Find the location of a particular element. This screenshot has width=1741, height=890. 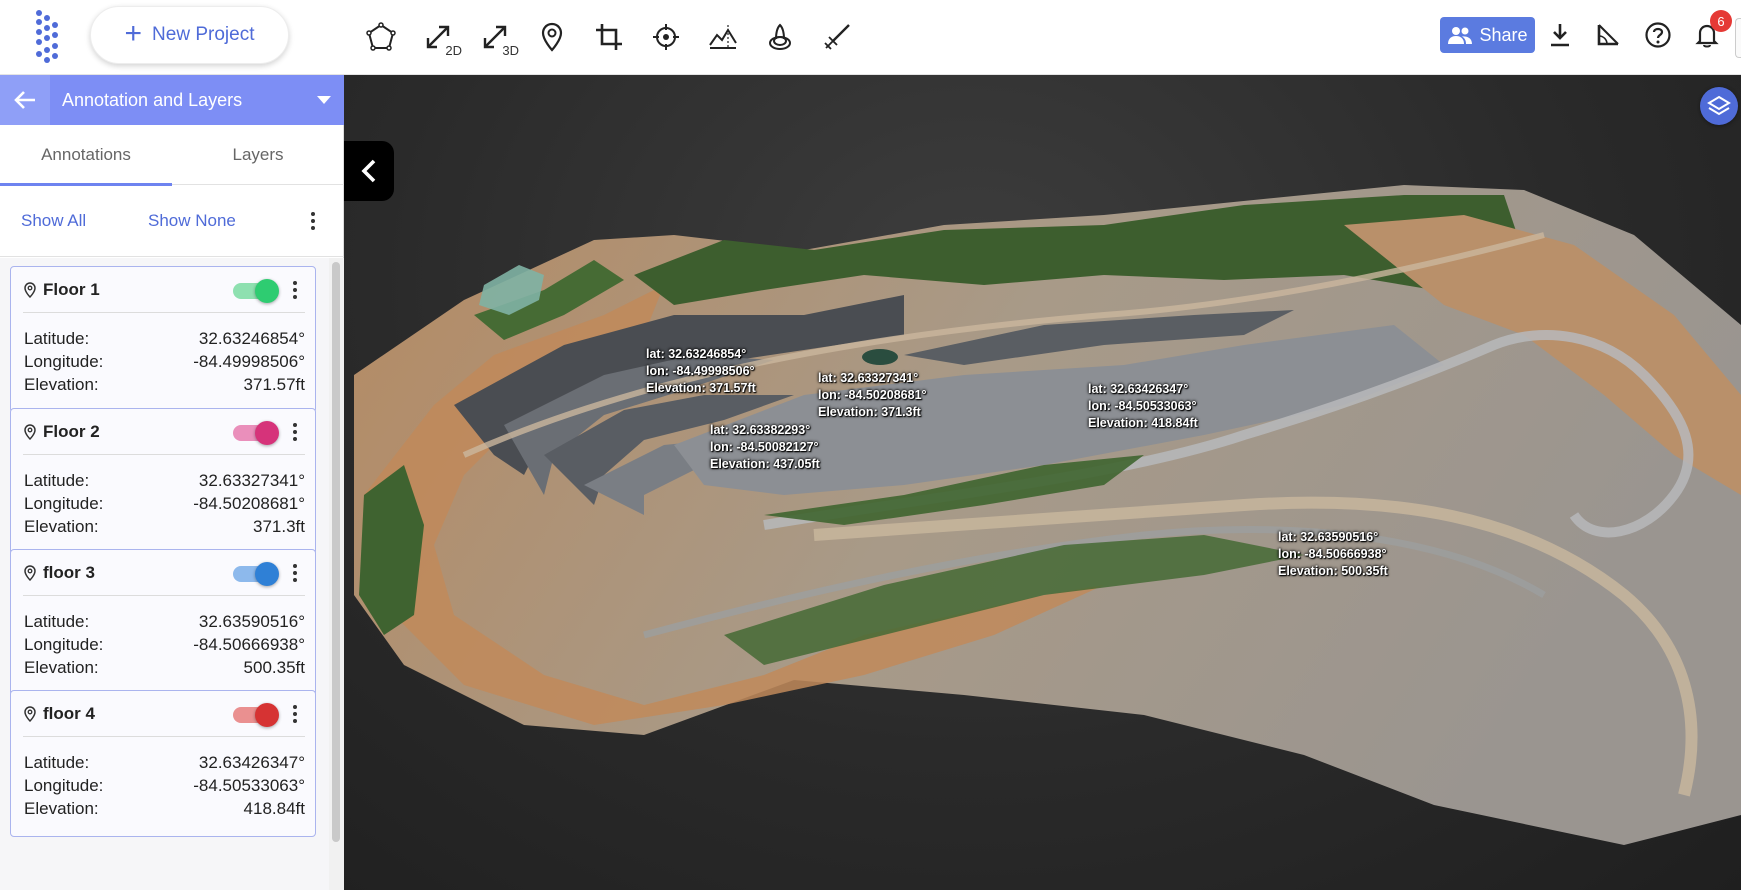

edge-panel-tab is located at coordinates (1738, 38).